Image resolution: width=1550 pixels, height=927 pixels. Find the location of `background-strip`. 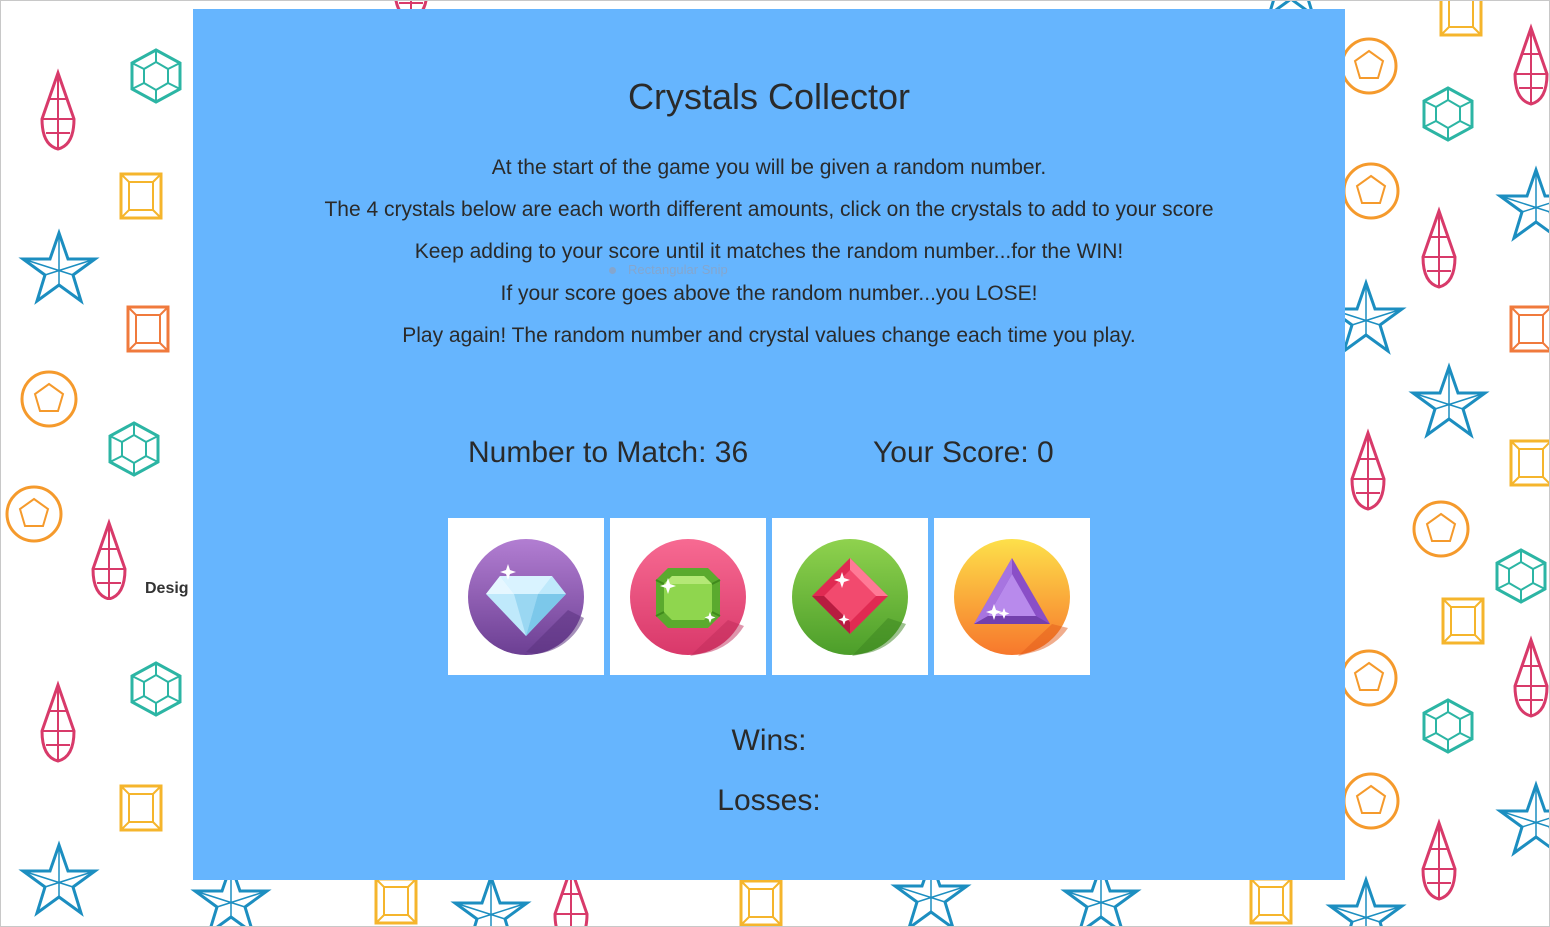

background-strip is located at coordinates (97, 601).